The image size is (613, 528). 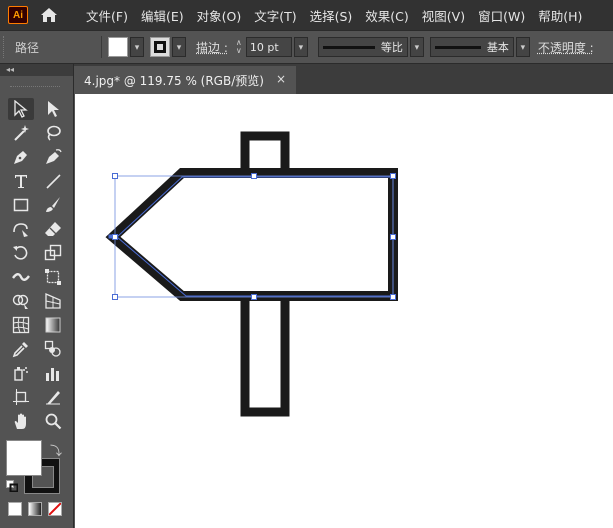 I want to click on fill-color-swatch, so click(x=118, y=47).